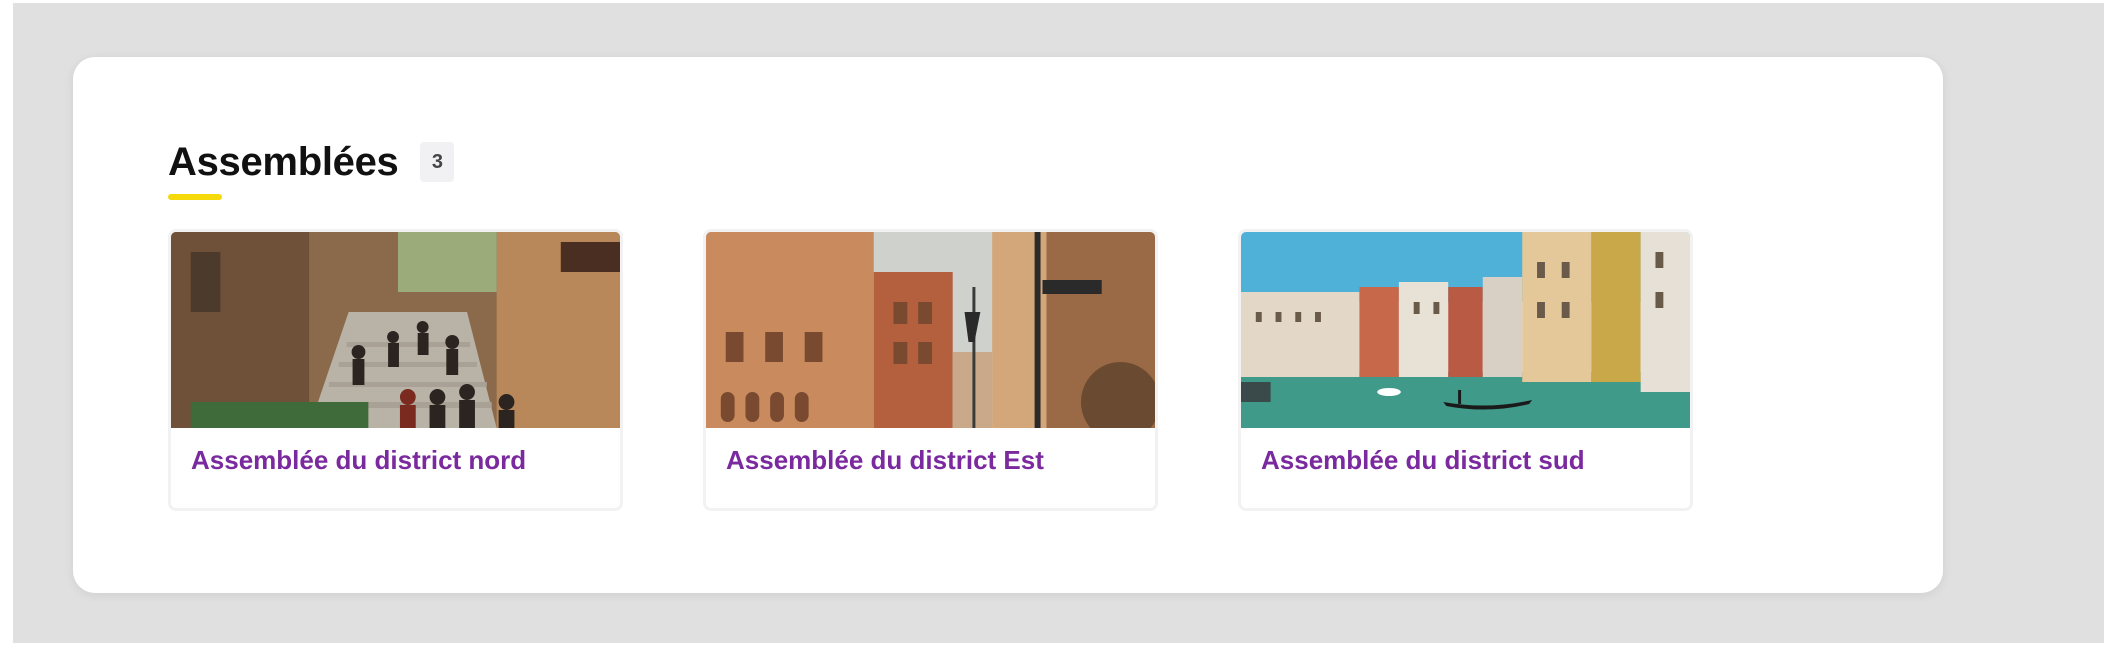 This screenshot has width=2104, height=657. Describe the element at coordinates (1465, 452) in the screenshot. I see `card-title-link: Assemblée du district sud` at that location.